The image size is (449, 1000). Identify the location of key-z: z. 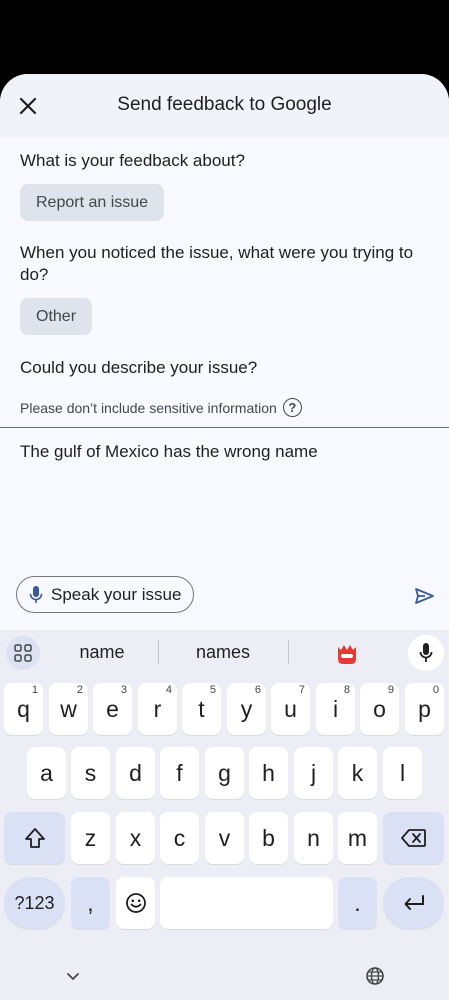
(90, 838).